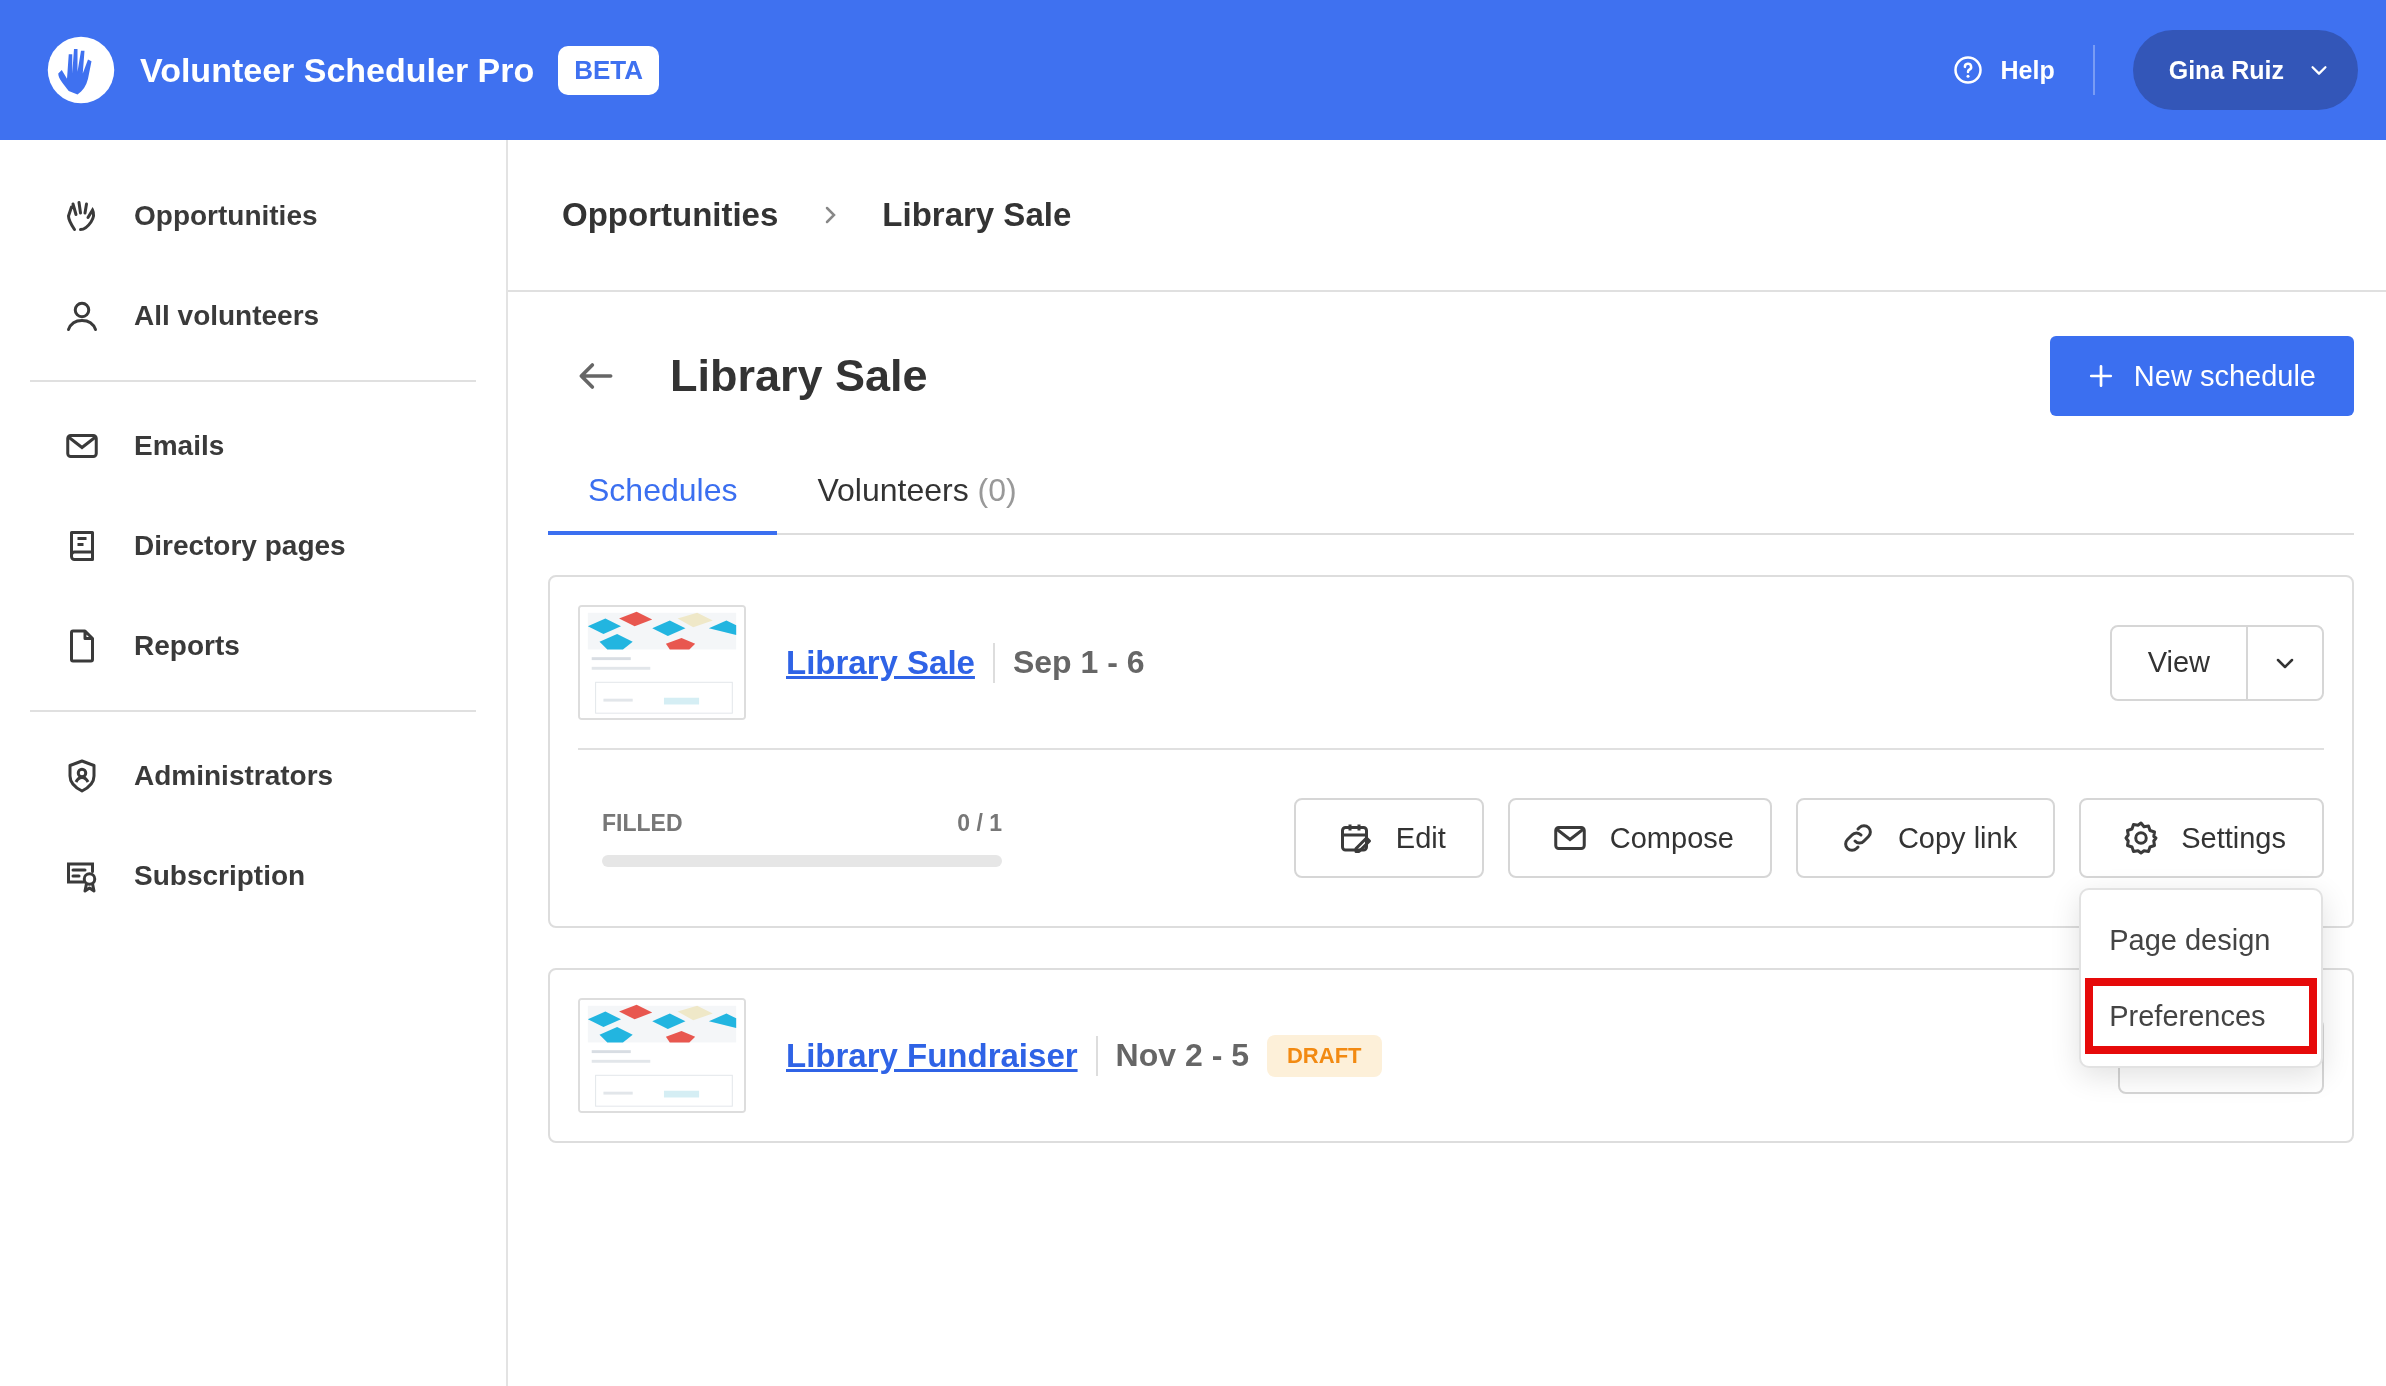  What do you see at coordinates (642, 823) in the screenshot?
I see `filled-label: FILLED` at bounding box center [642, 823].